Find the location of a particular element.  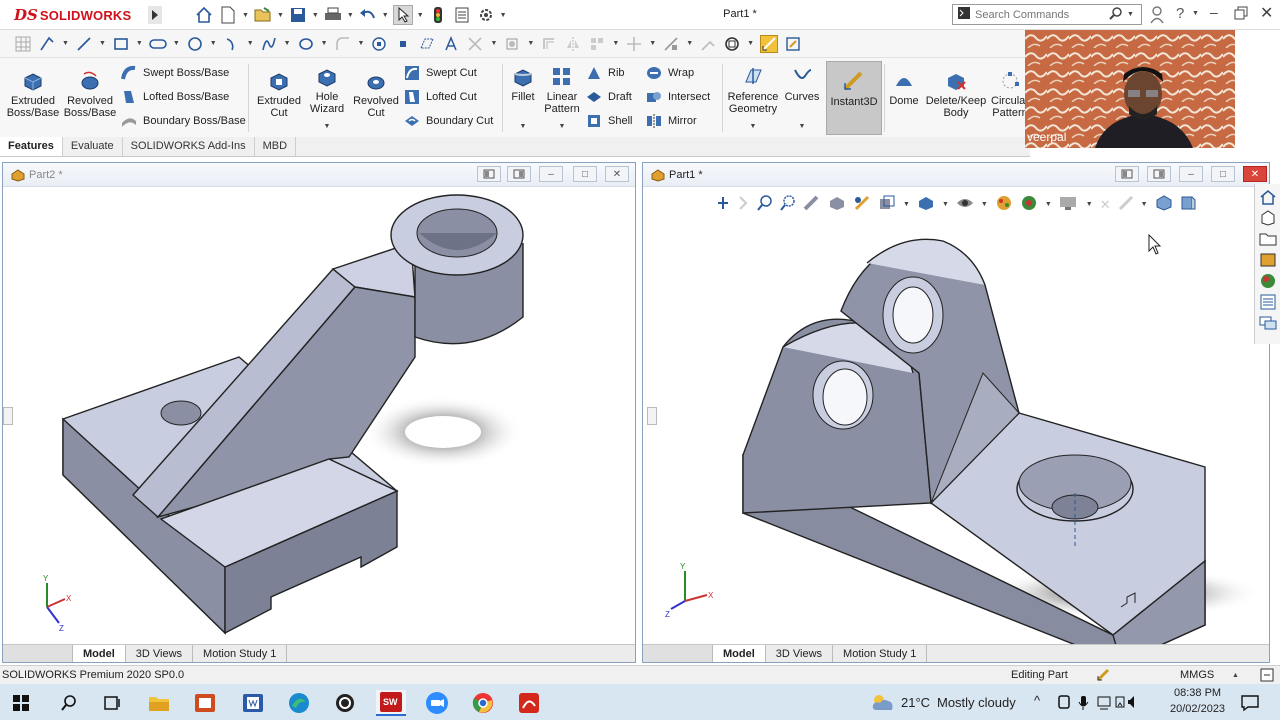

repair-sketch-icon is located at coordinates (708, 44).